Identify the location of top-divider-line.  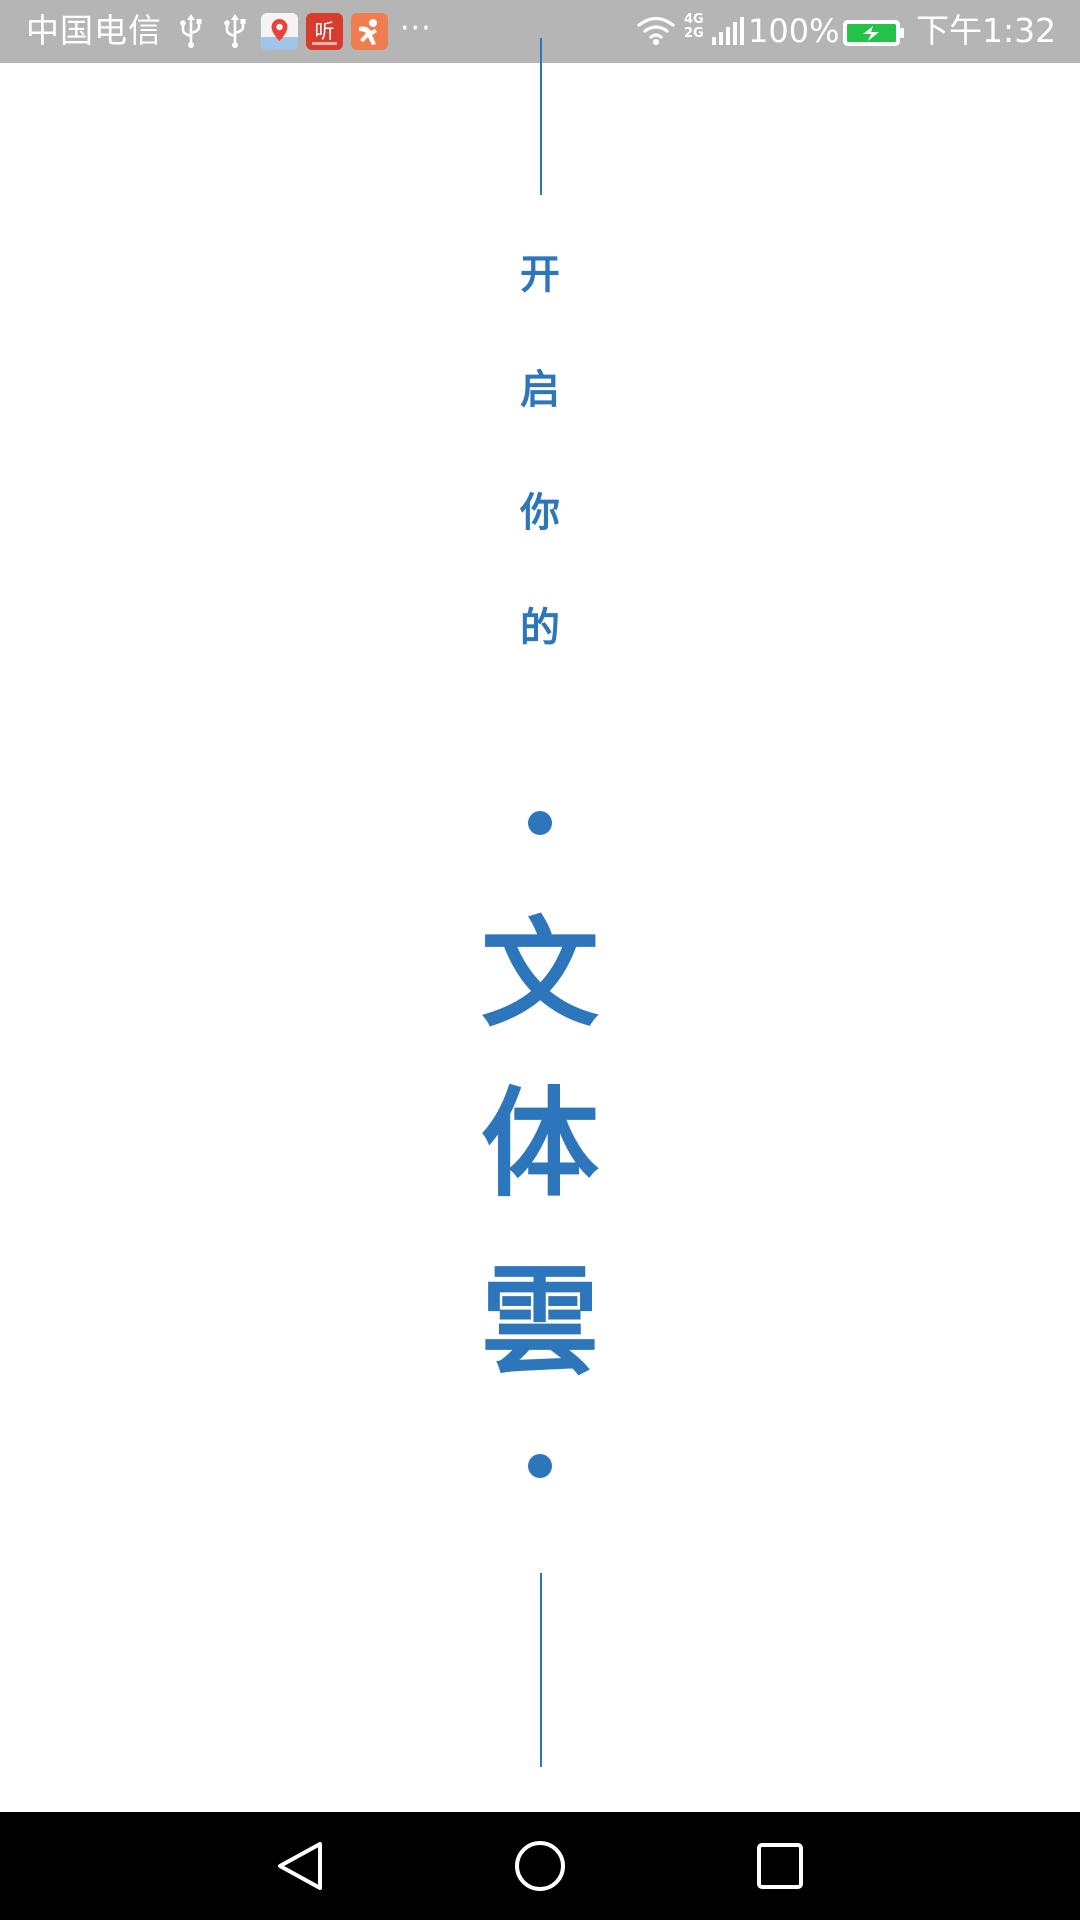
(541, 116).